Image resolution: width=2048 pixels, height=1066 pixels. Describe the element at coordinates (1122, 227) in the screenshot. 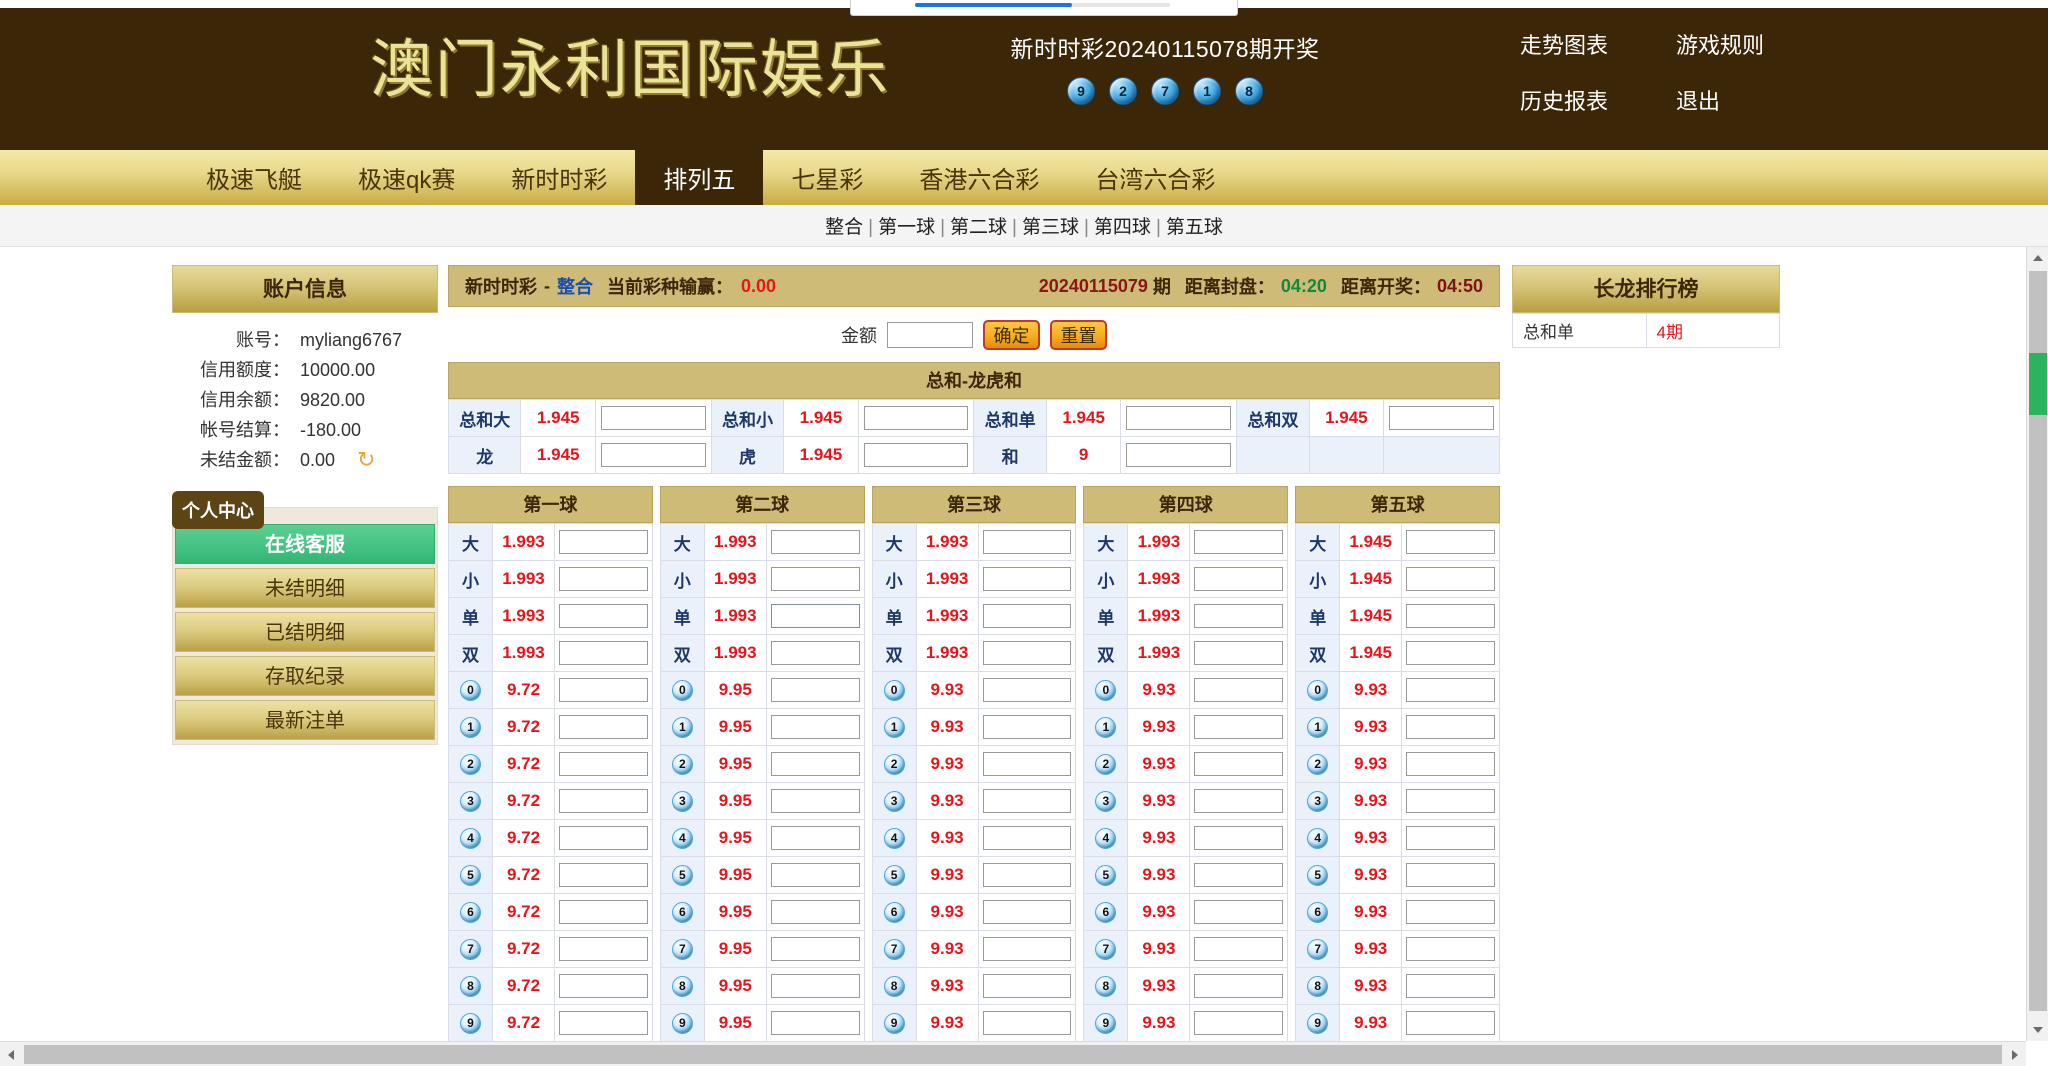

I see `subnav-ball-4: 第四球` at that location.